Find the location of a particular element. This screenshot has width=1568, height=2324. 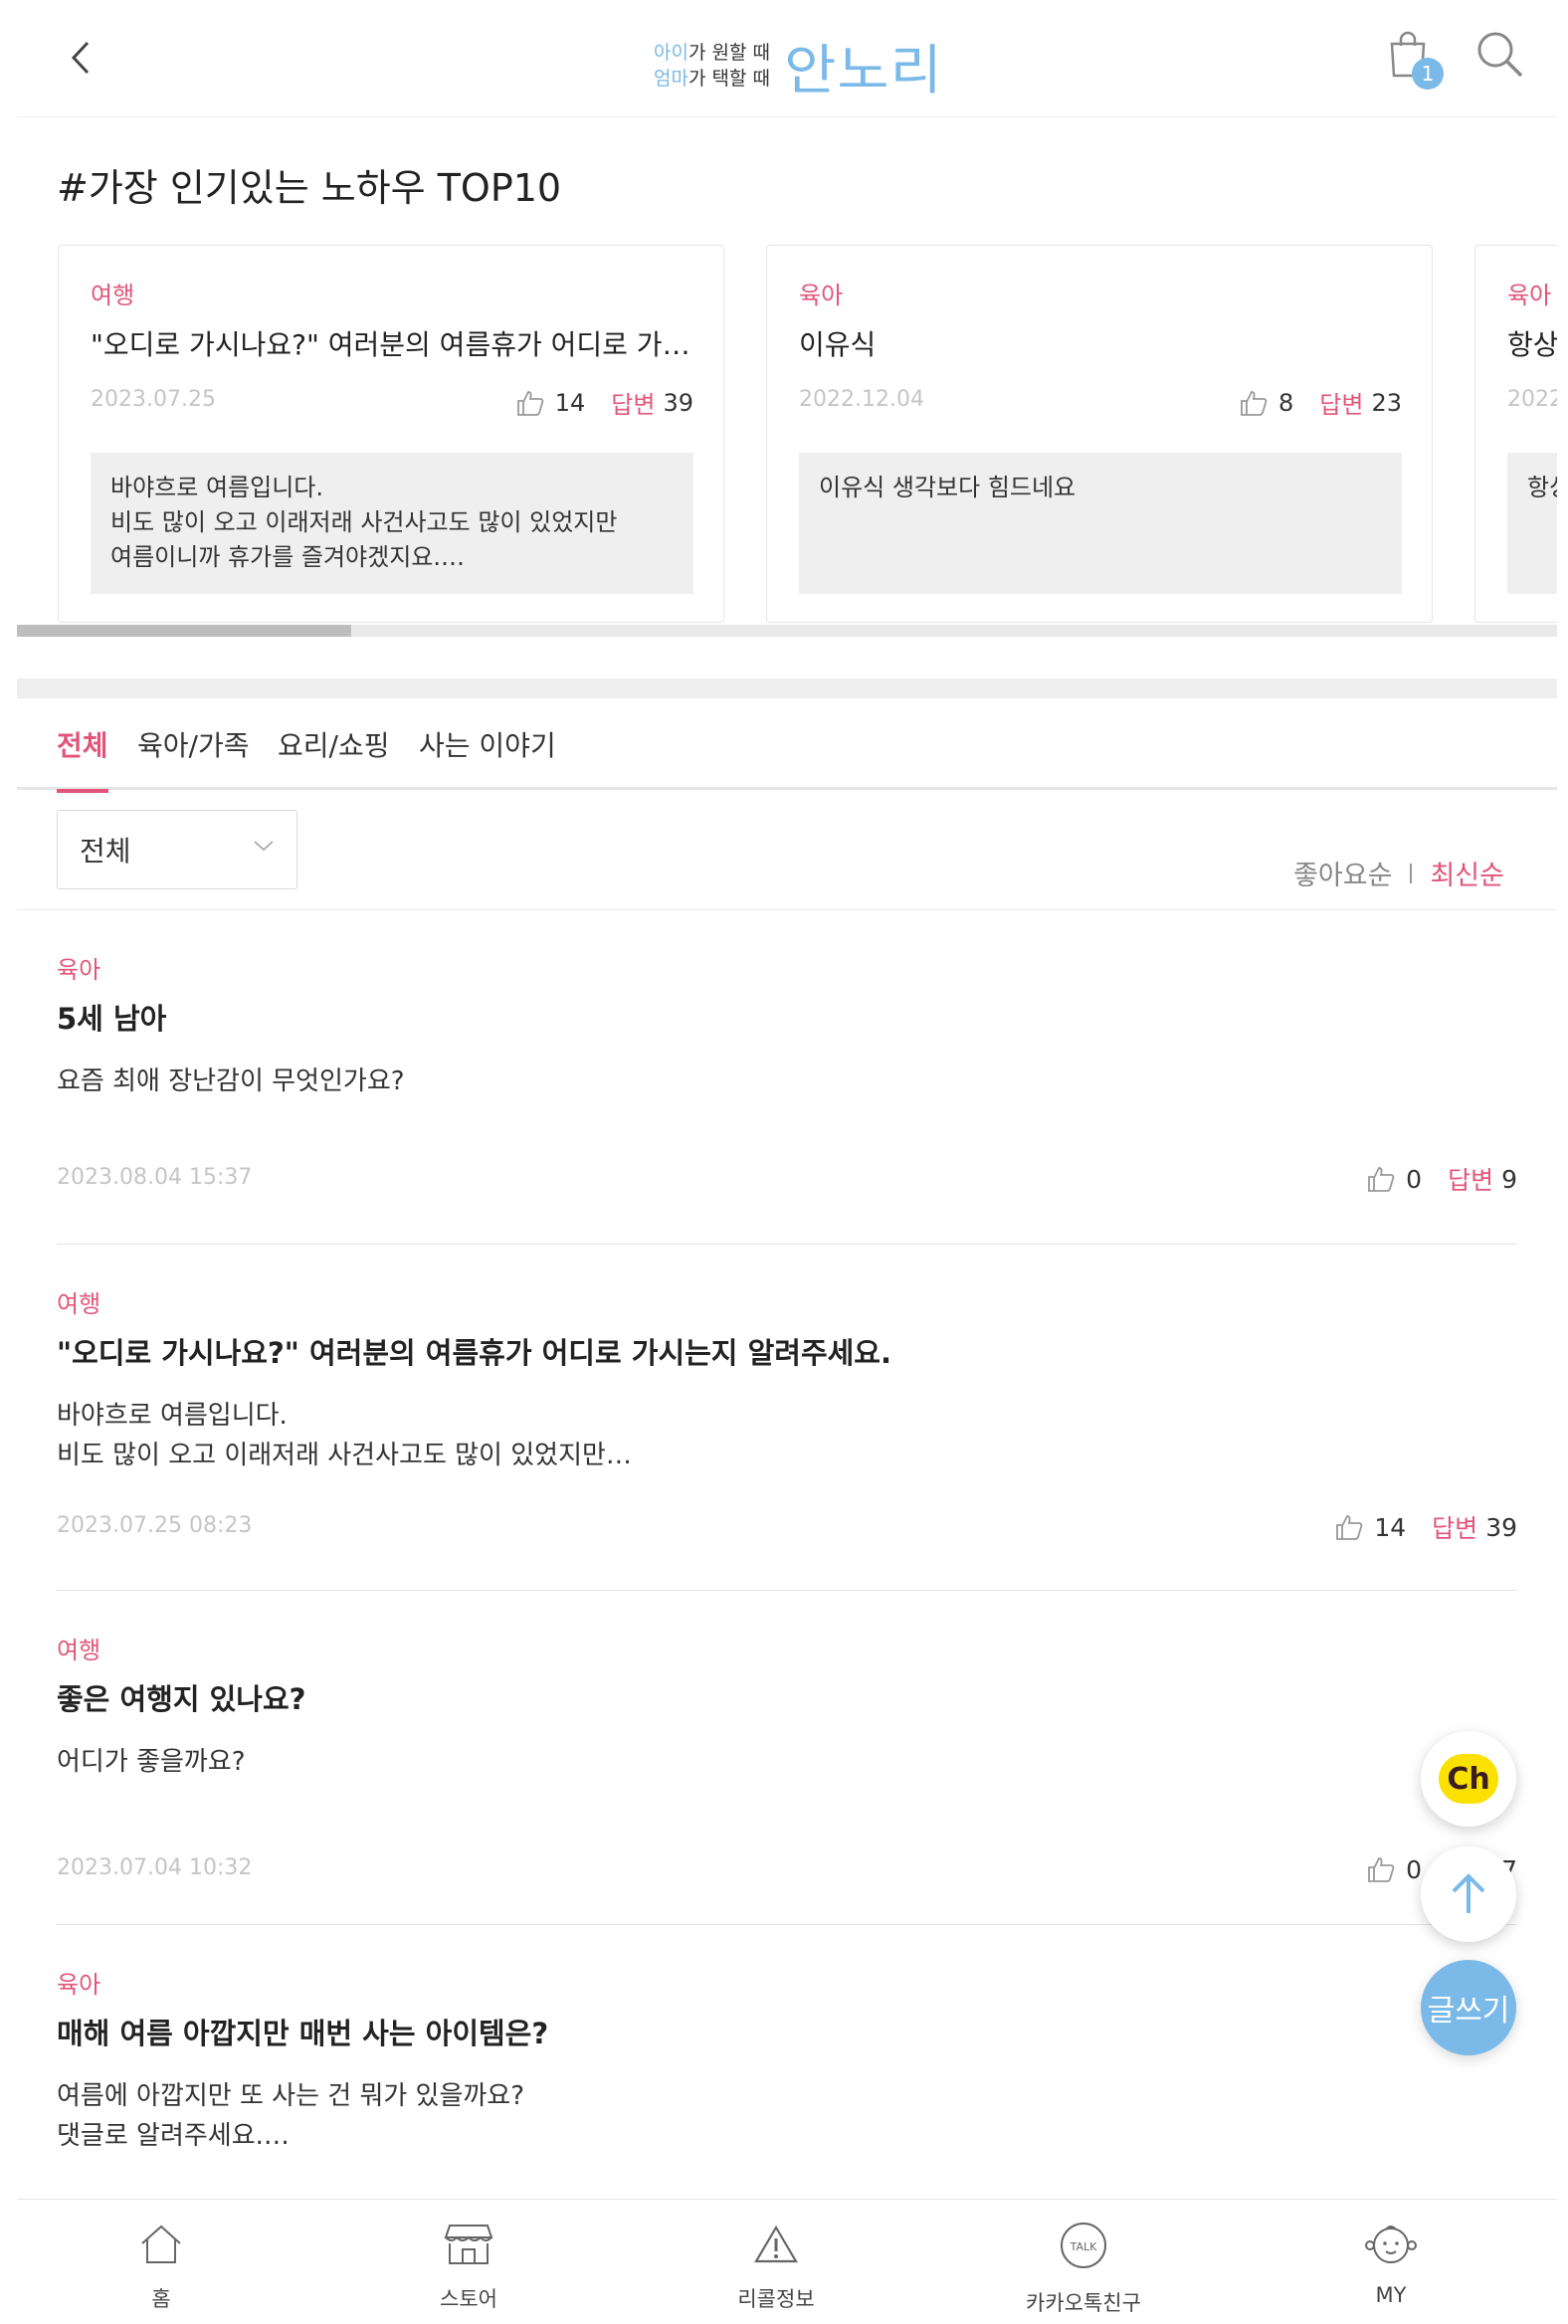

card-like-count: 14 is located at coordinates (570, 403).